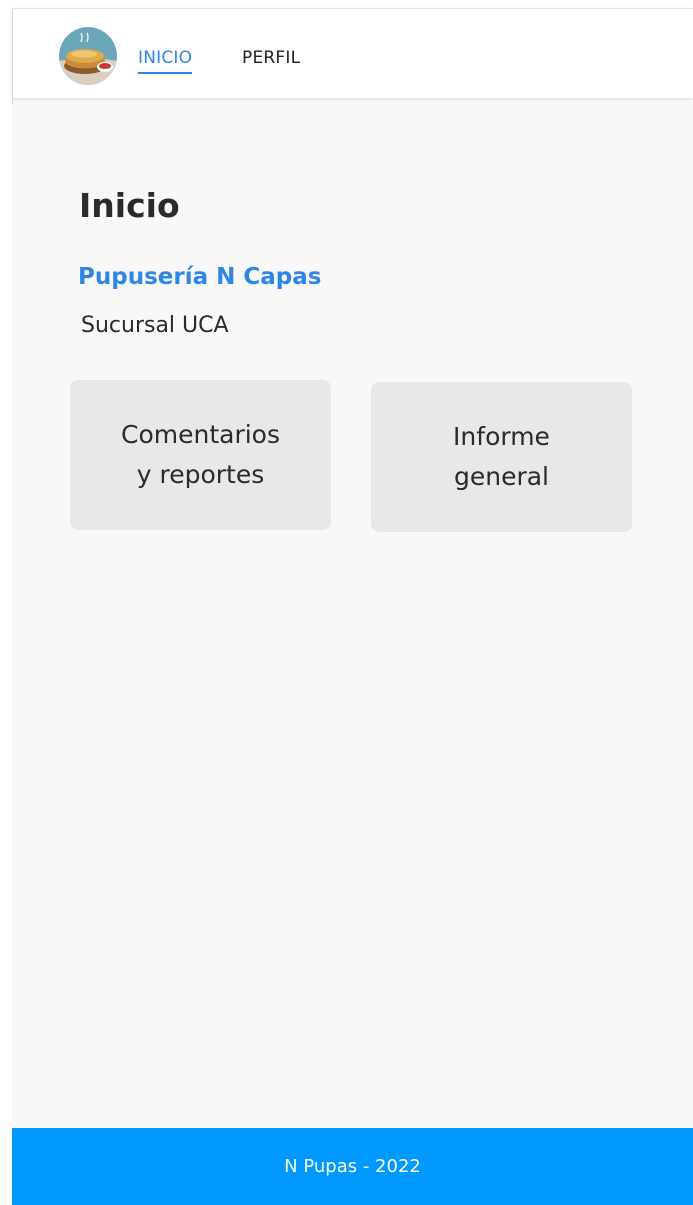 The height and width of the screenshot is (1205, 693). What do you see at coordinates (88, 56) in the screenshot?
I see `pupusa-logo-icon` at bounding box center [88, 56].